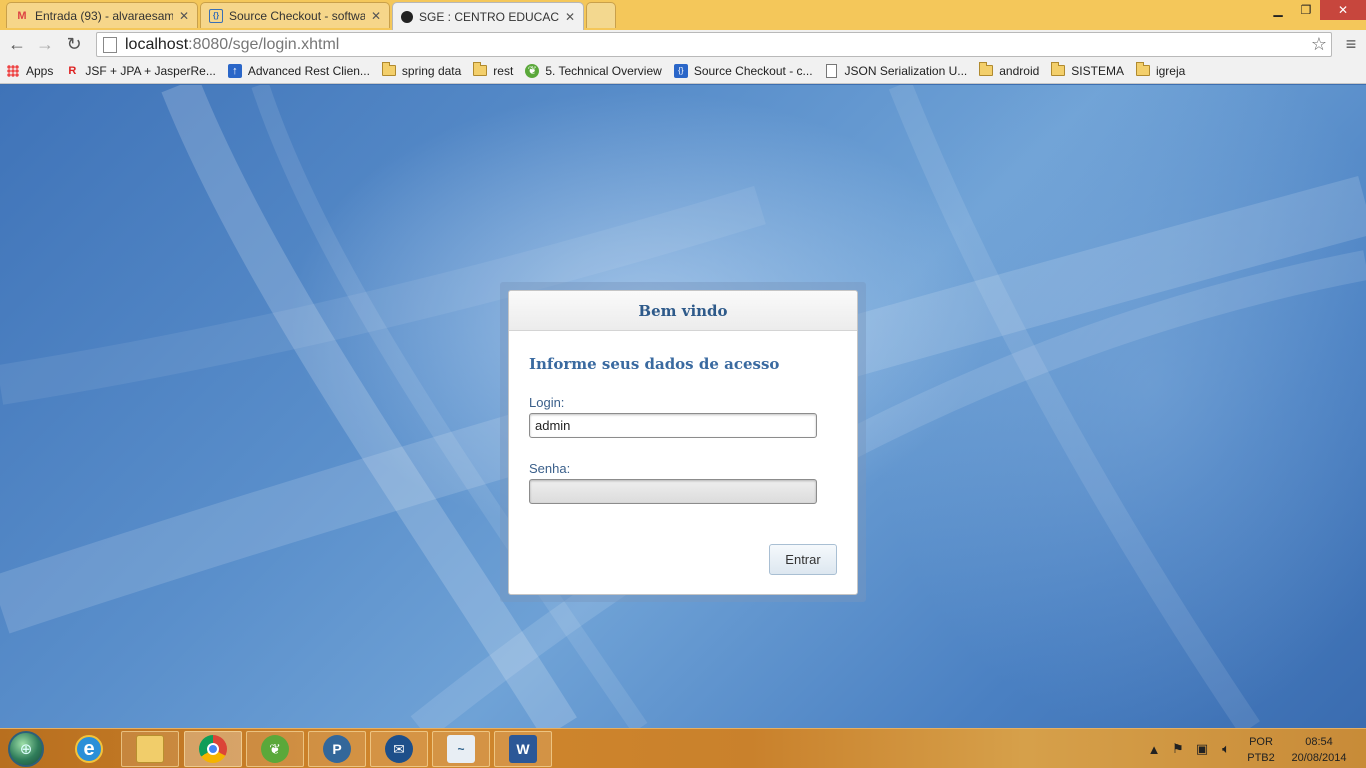 The image size is (1366, 768). I want to click on clock-date: 20/08/2014, so click(1319, 758).